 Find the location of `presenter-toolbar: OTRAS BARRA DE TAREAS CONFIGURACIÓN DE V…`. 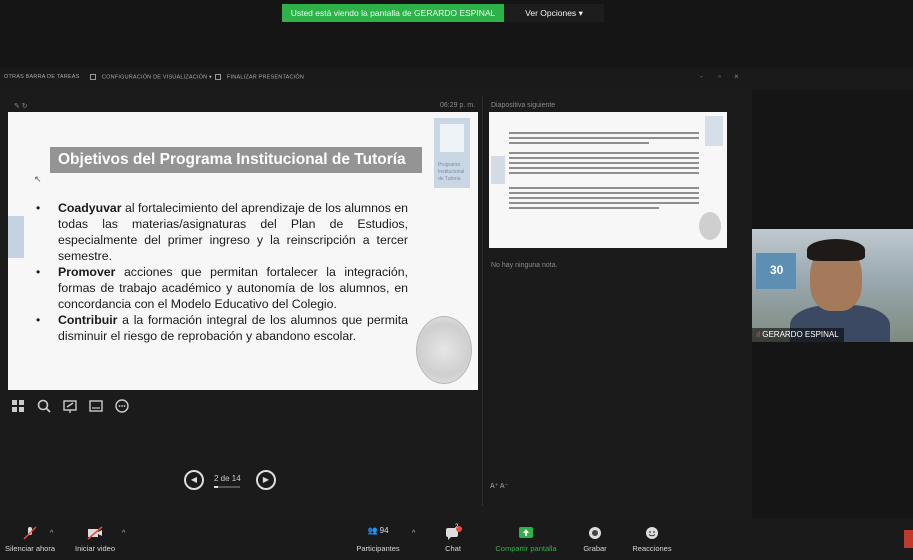

presenter-toolbar: OTRAS BARRA DE TAREAS CONFIGURACIÓN DE V… is located at coordinates (456, 79).